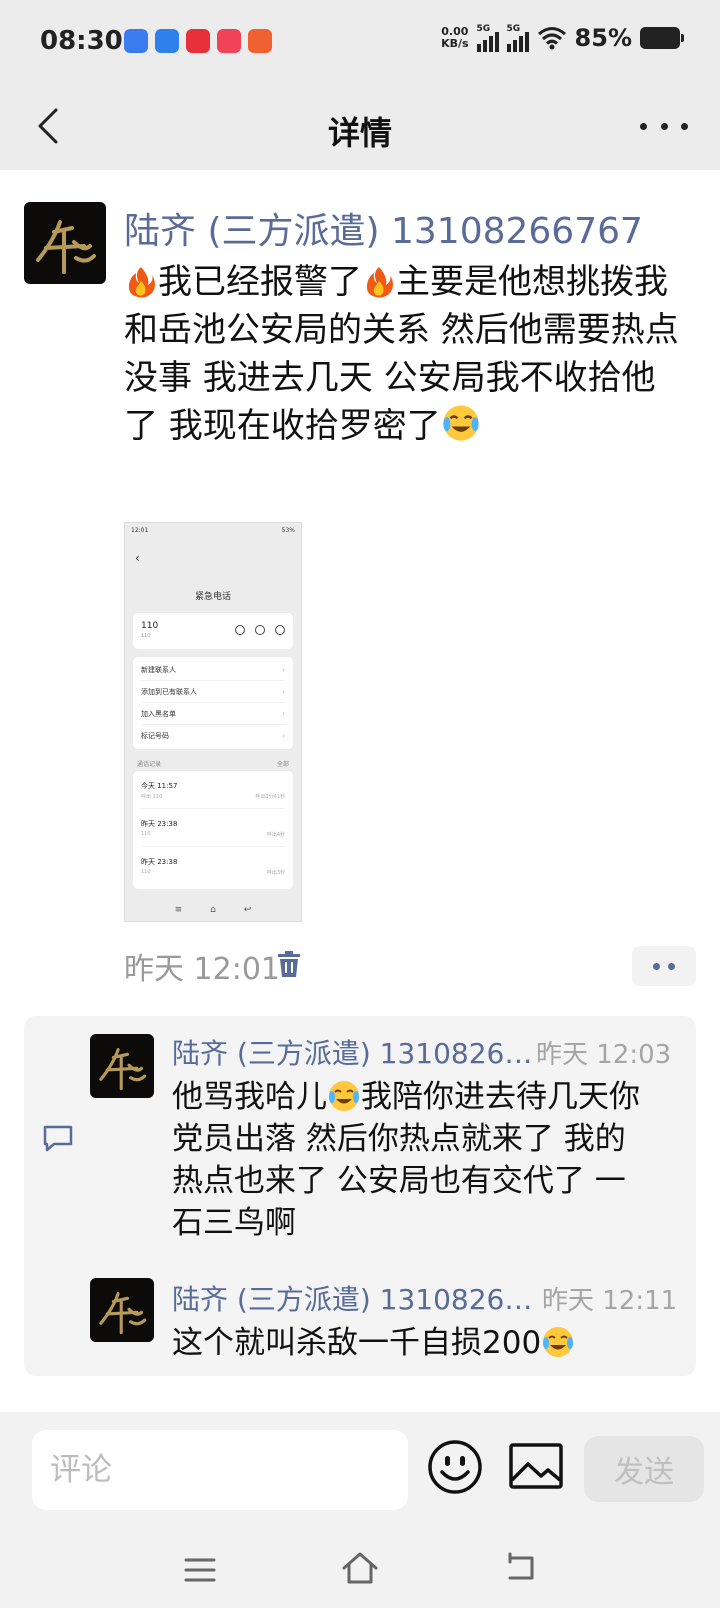 The image size is (720, 1608). I want to click on more-options-button, so click(664, 126).